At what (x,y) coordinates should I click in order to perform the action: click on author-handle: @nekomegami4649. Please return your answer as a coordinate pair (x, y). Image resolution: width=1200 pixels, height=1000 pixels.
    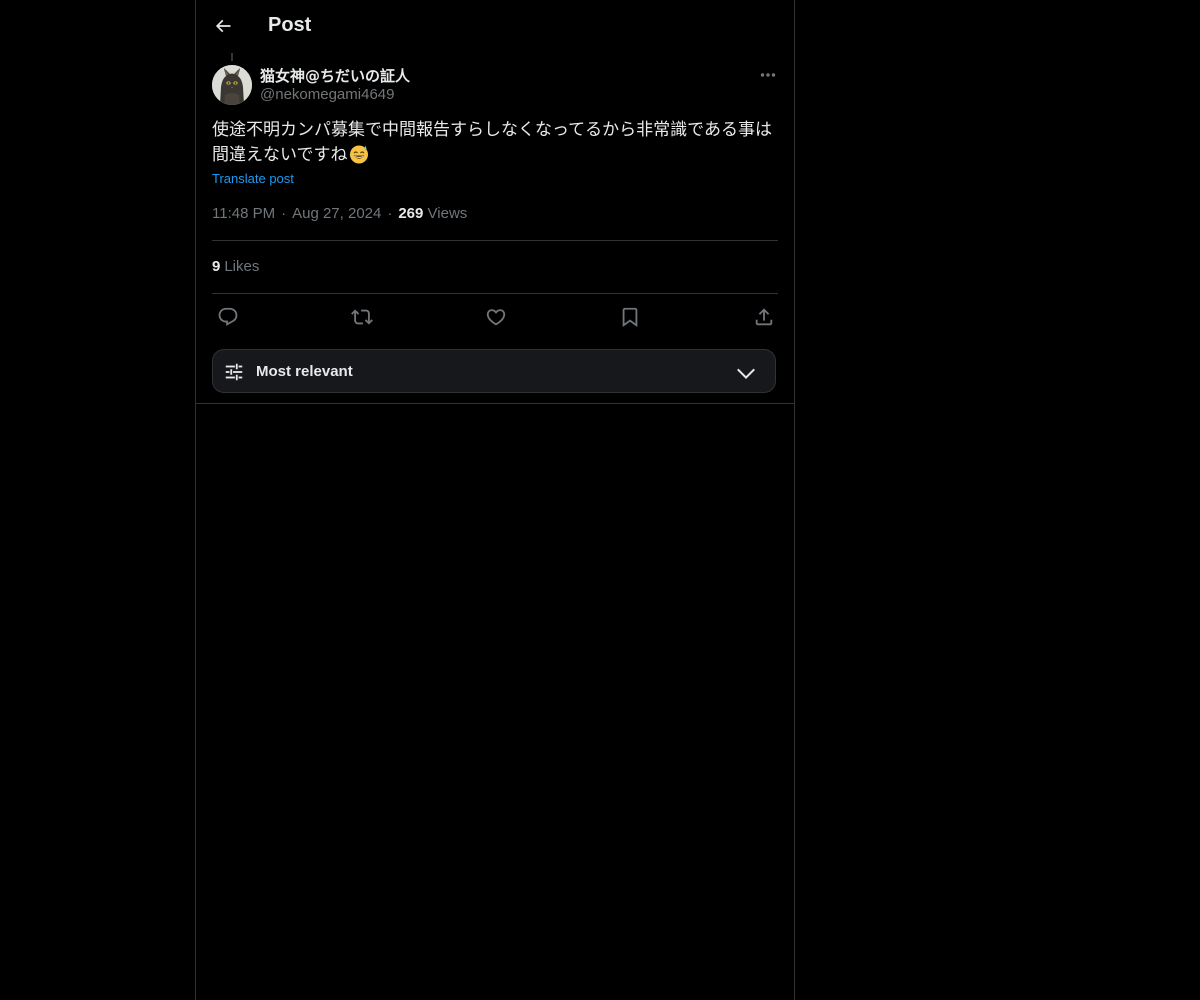
    Looking at the image, I should click on (327, 94).